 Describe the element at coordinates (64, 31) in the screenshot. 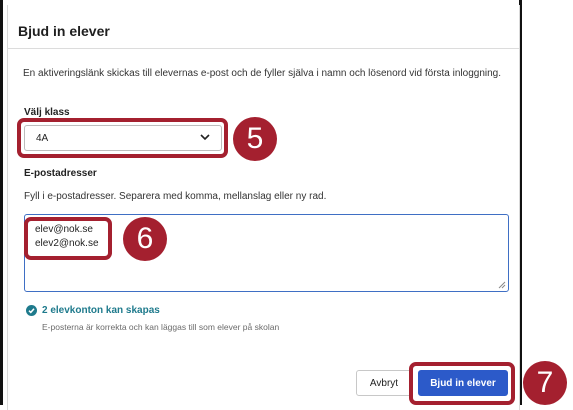

I see `dialog-title: Bjud in elever` at that location.